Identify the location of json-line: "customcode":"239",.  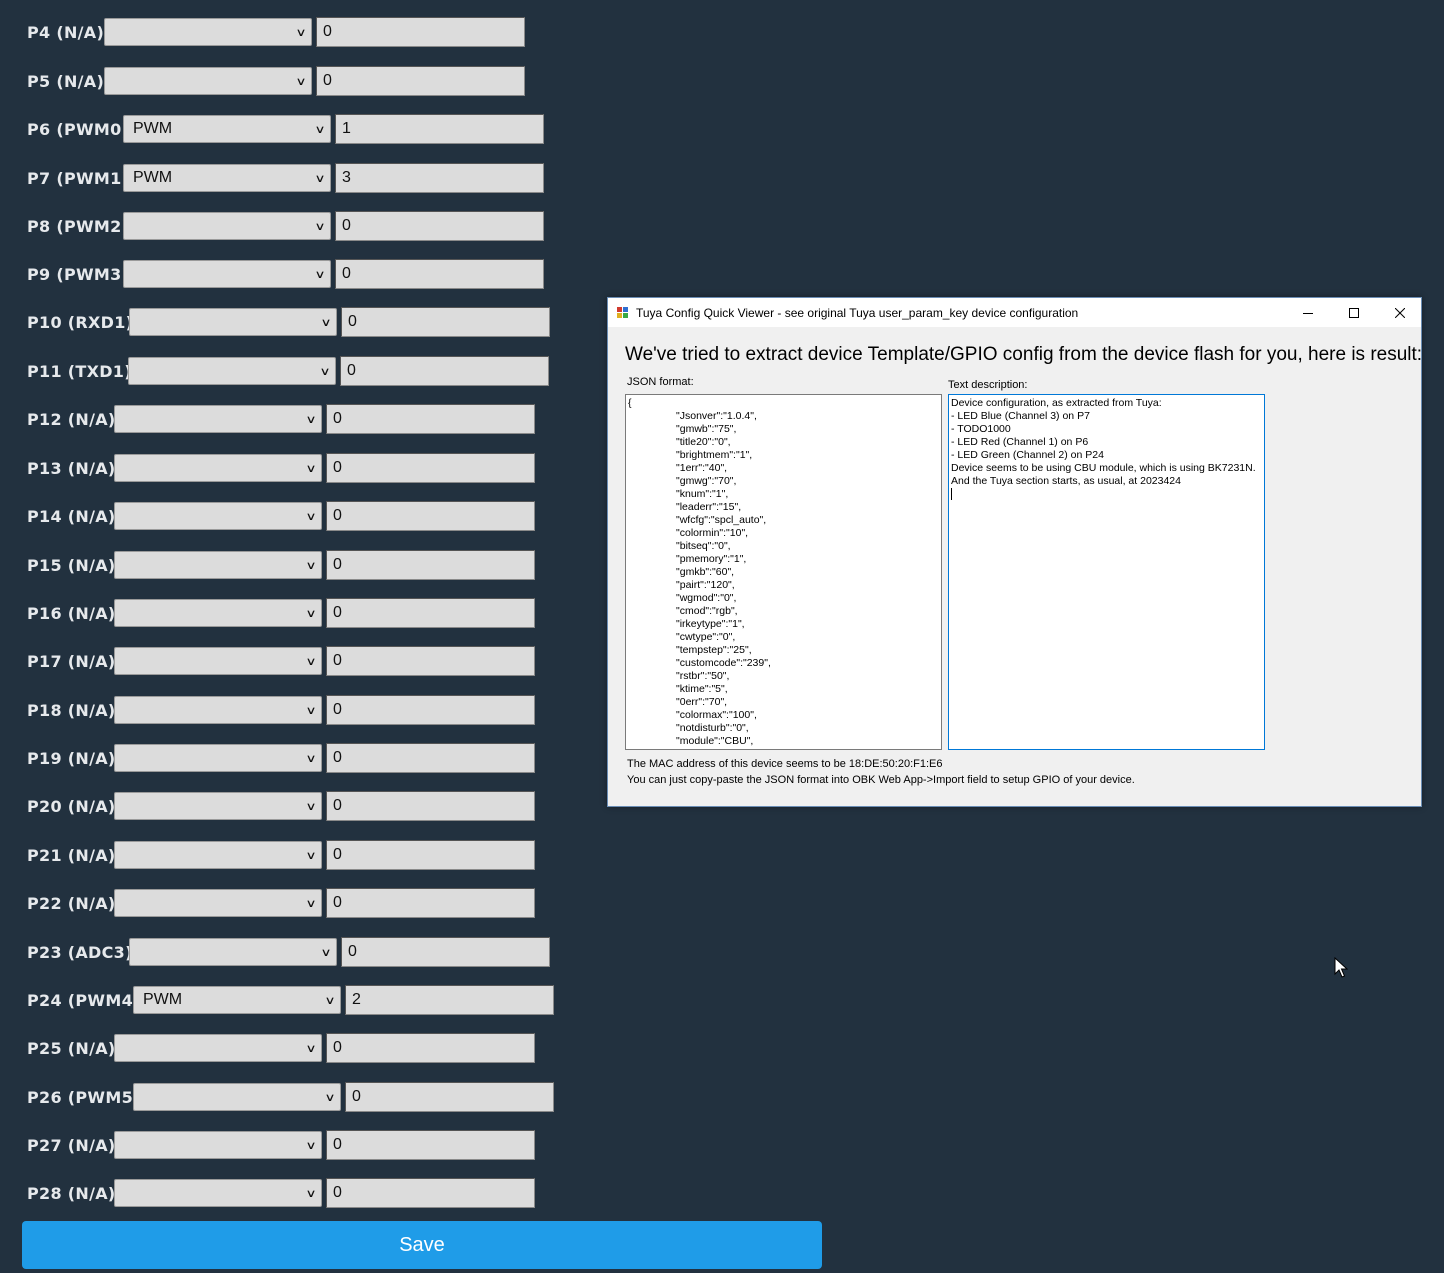
(723, 663).